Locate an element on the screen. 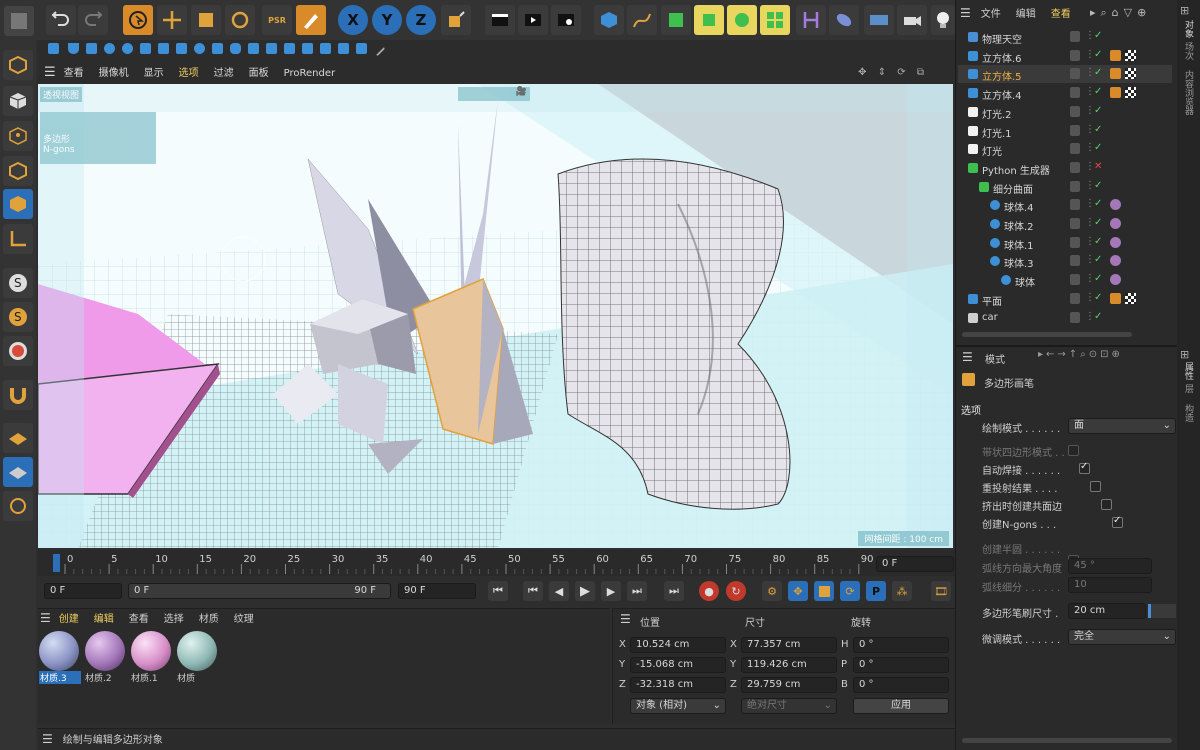 This screenshot has width=1200, height=750. material-menu-icon: ☰ is located at coordinates (45, 618).